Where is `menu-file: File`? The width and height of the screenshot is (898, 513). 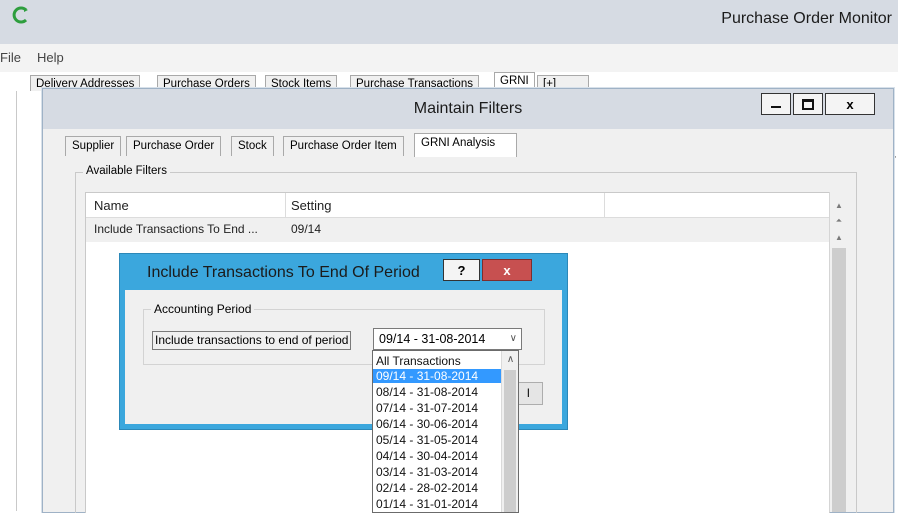
menu-file: File is located at coordinates (10, 57).